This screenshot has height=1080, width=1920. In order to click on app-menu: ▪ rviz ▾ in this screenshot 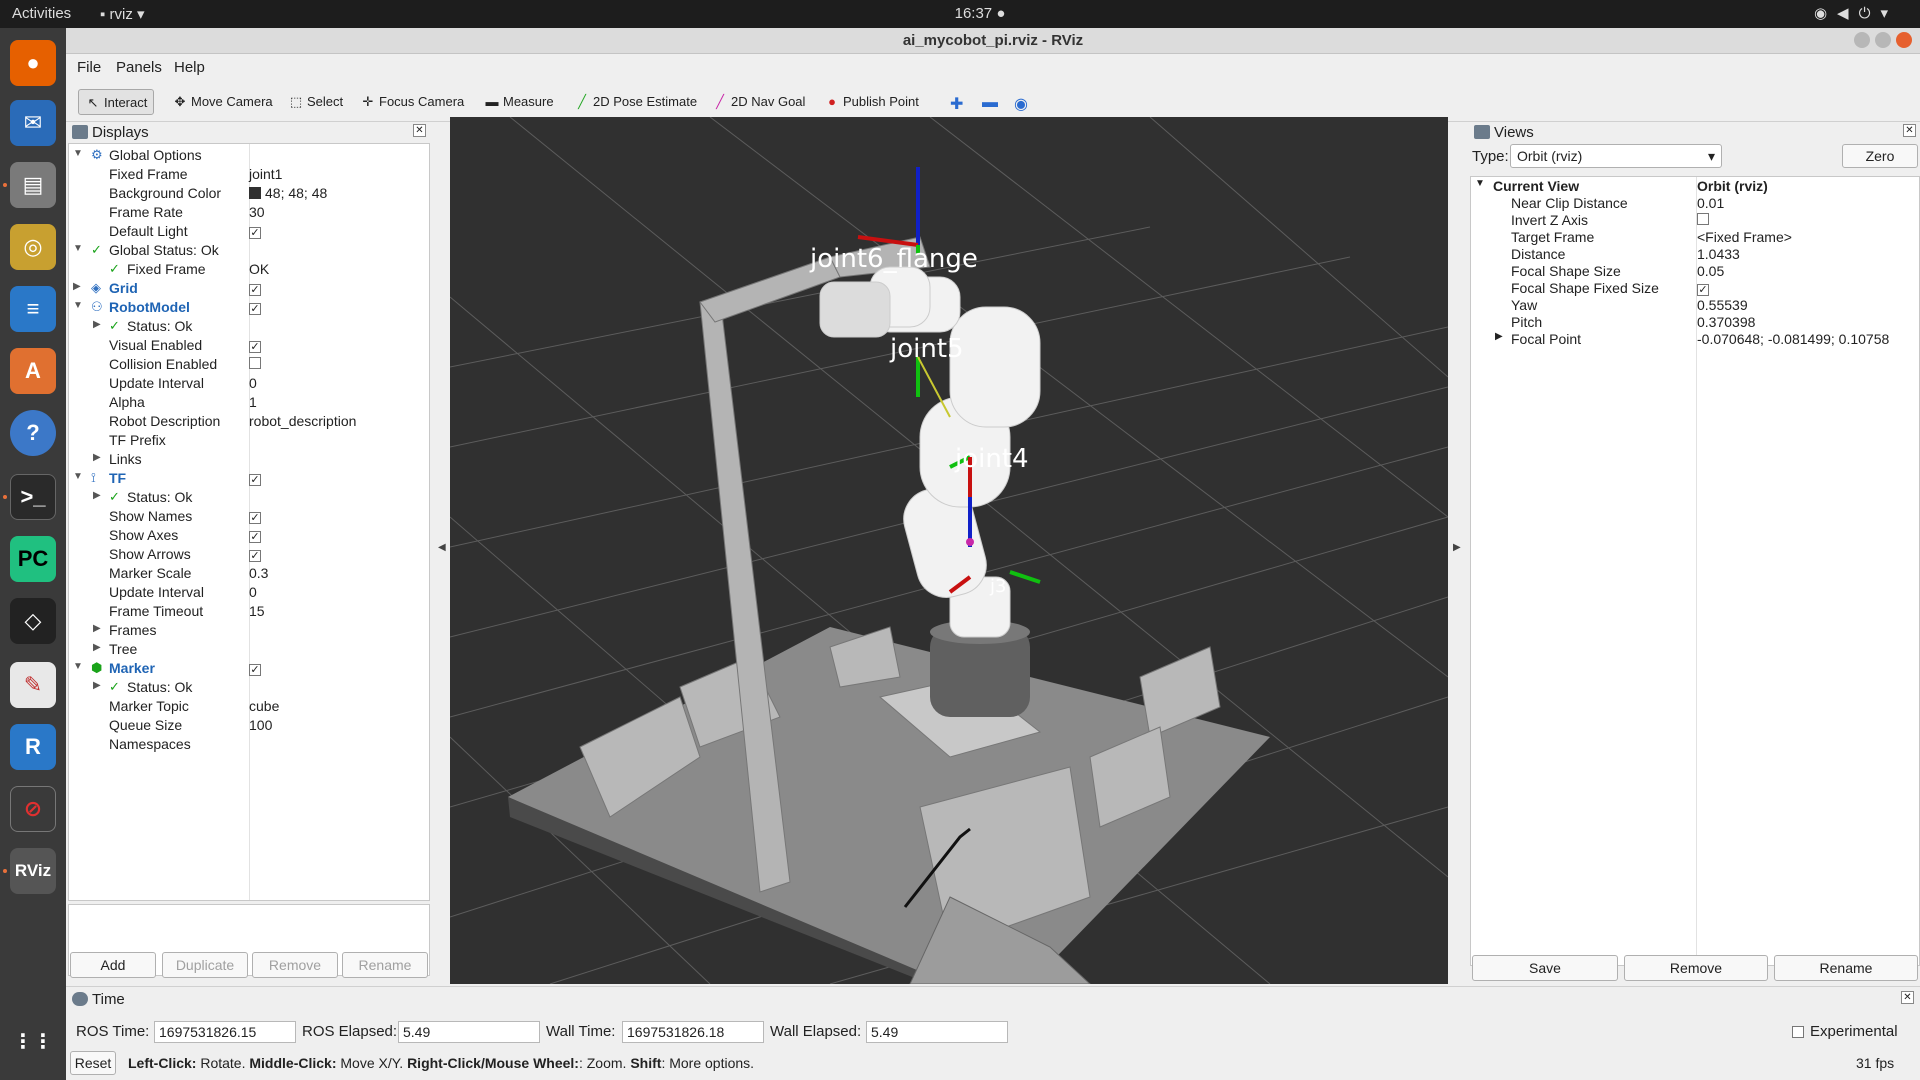, I will do `click(122, 14)`.